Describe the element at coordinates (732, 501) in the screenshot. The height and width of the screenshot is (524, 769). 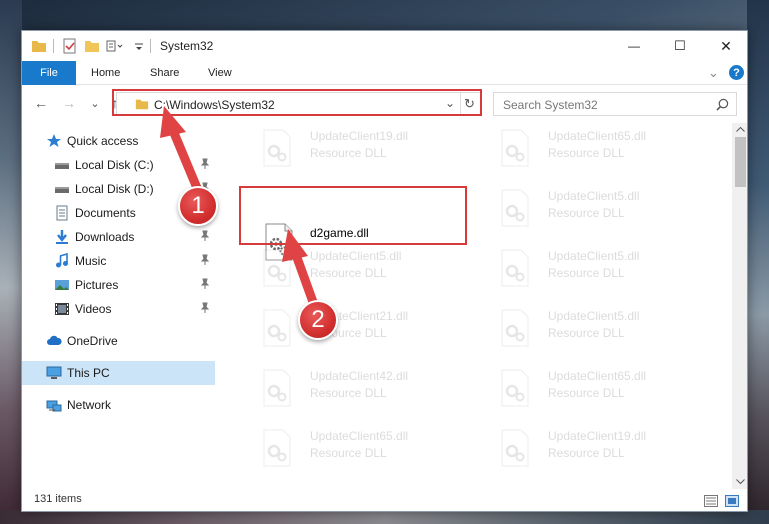
I see `large-icons-view-icon` at that location.